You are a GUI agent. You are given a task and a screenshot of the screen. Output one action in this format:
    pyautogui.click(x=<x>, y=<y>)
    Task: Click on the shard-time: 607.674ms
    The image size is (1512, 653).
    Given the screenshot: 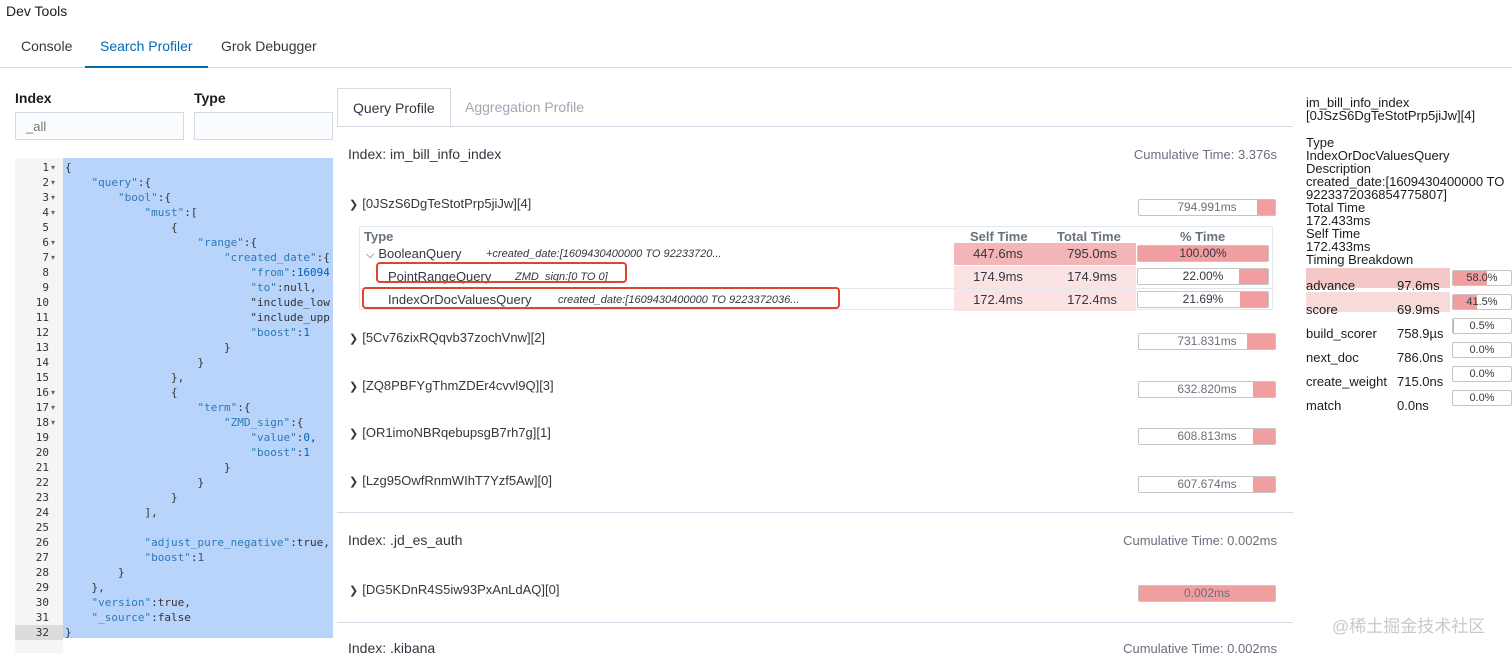 What is the action you would take?
    pyautogui.click(x=1207, y=484)
    